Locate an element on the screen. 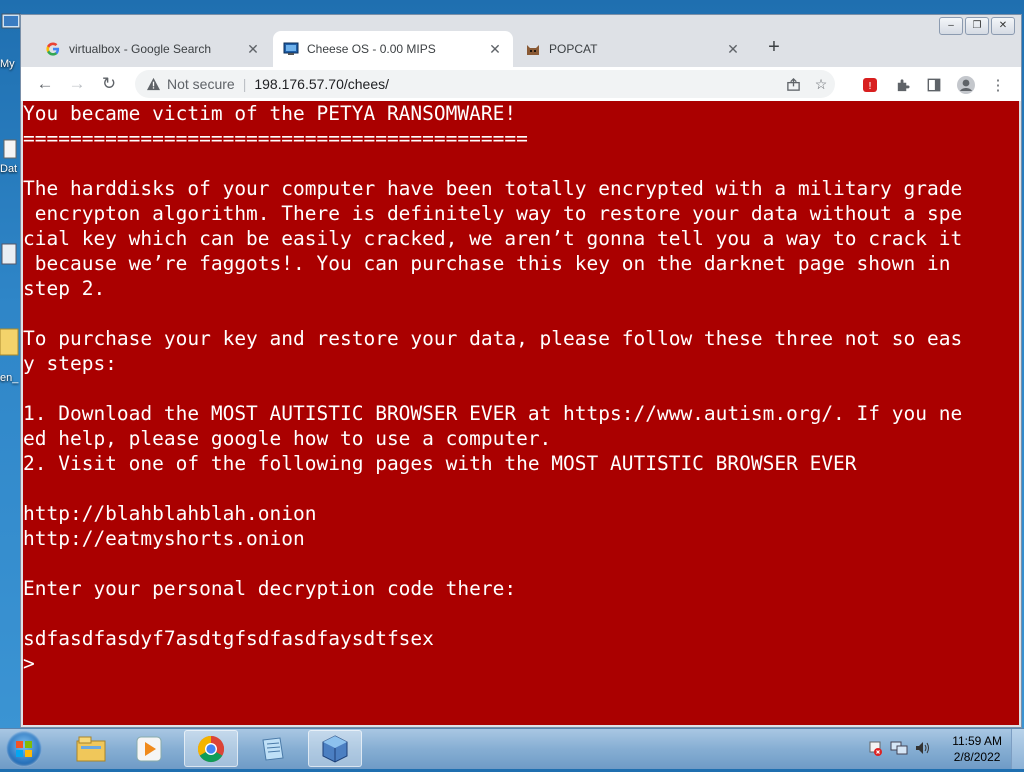 The width and height of the screenshot is (1024, 772). warning-icon is located at coordinates (153, 84).